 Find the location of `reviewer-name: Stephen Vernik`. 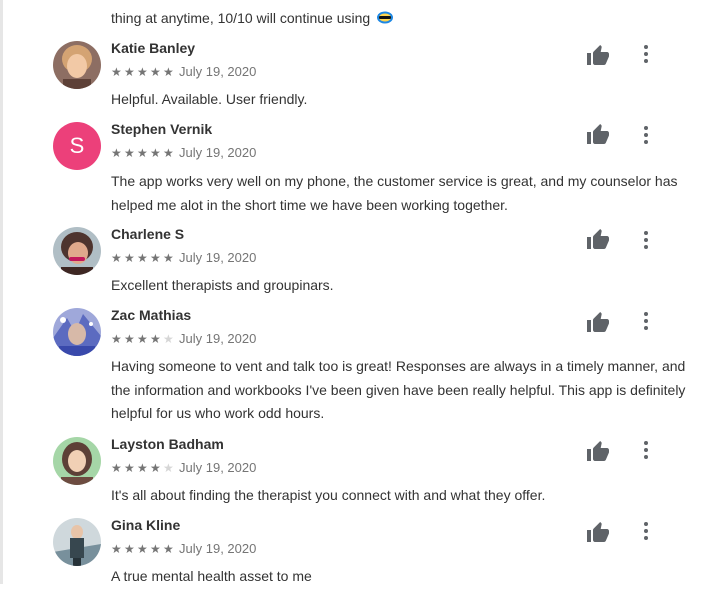

reviewer-name: Stephen Vernik is located at coordinates (162, 129).